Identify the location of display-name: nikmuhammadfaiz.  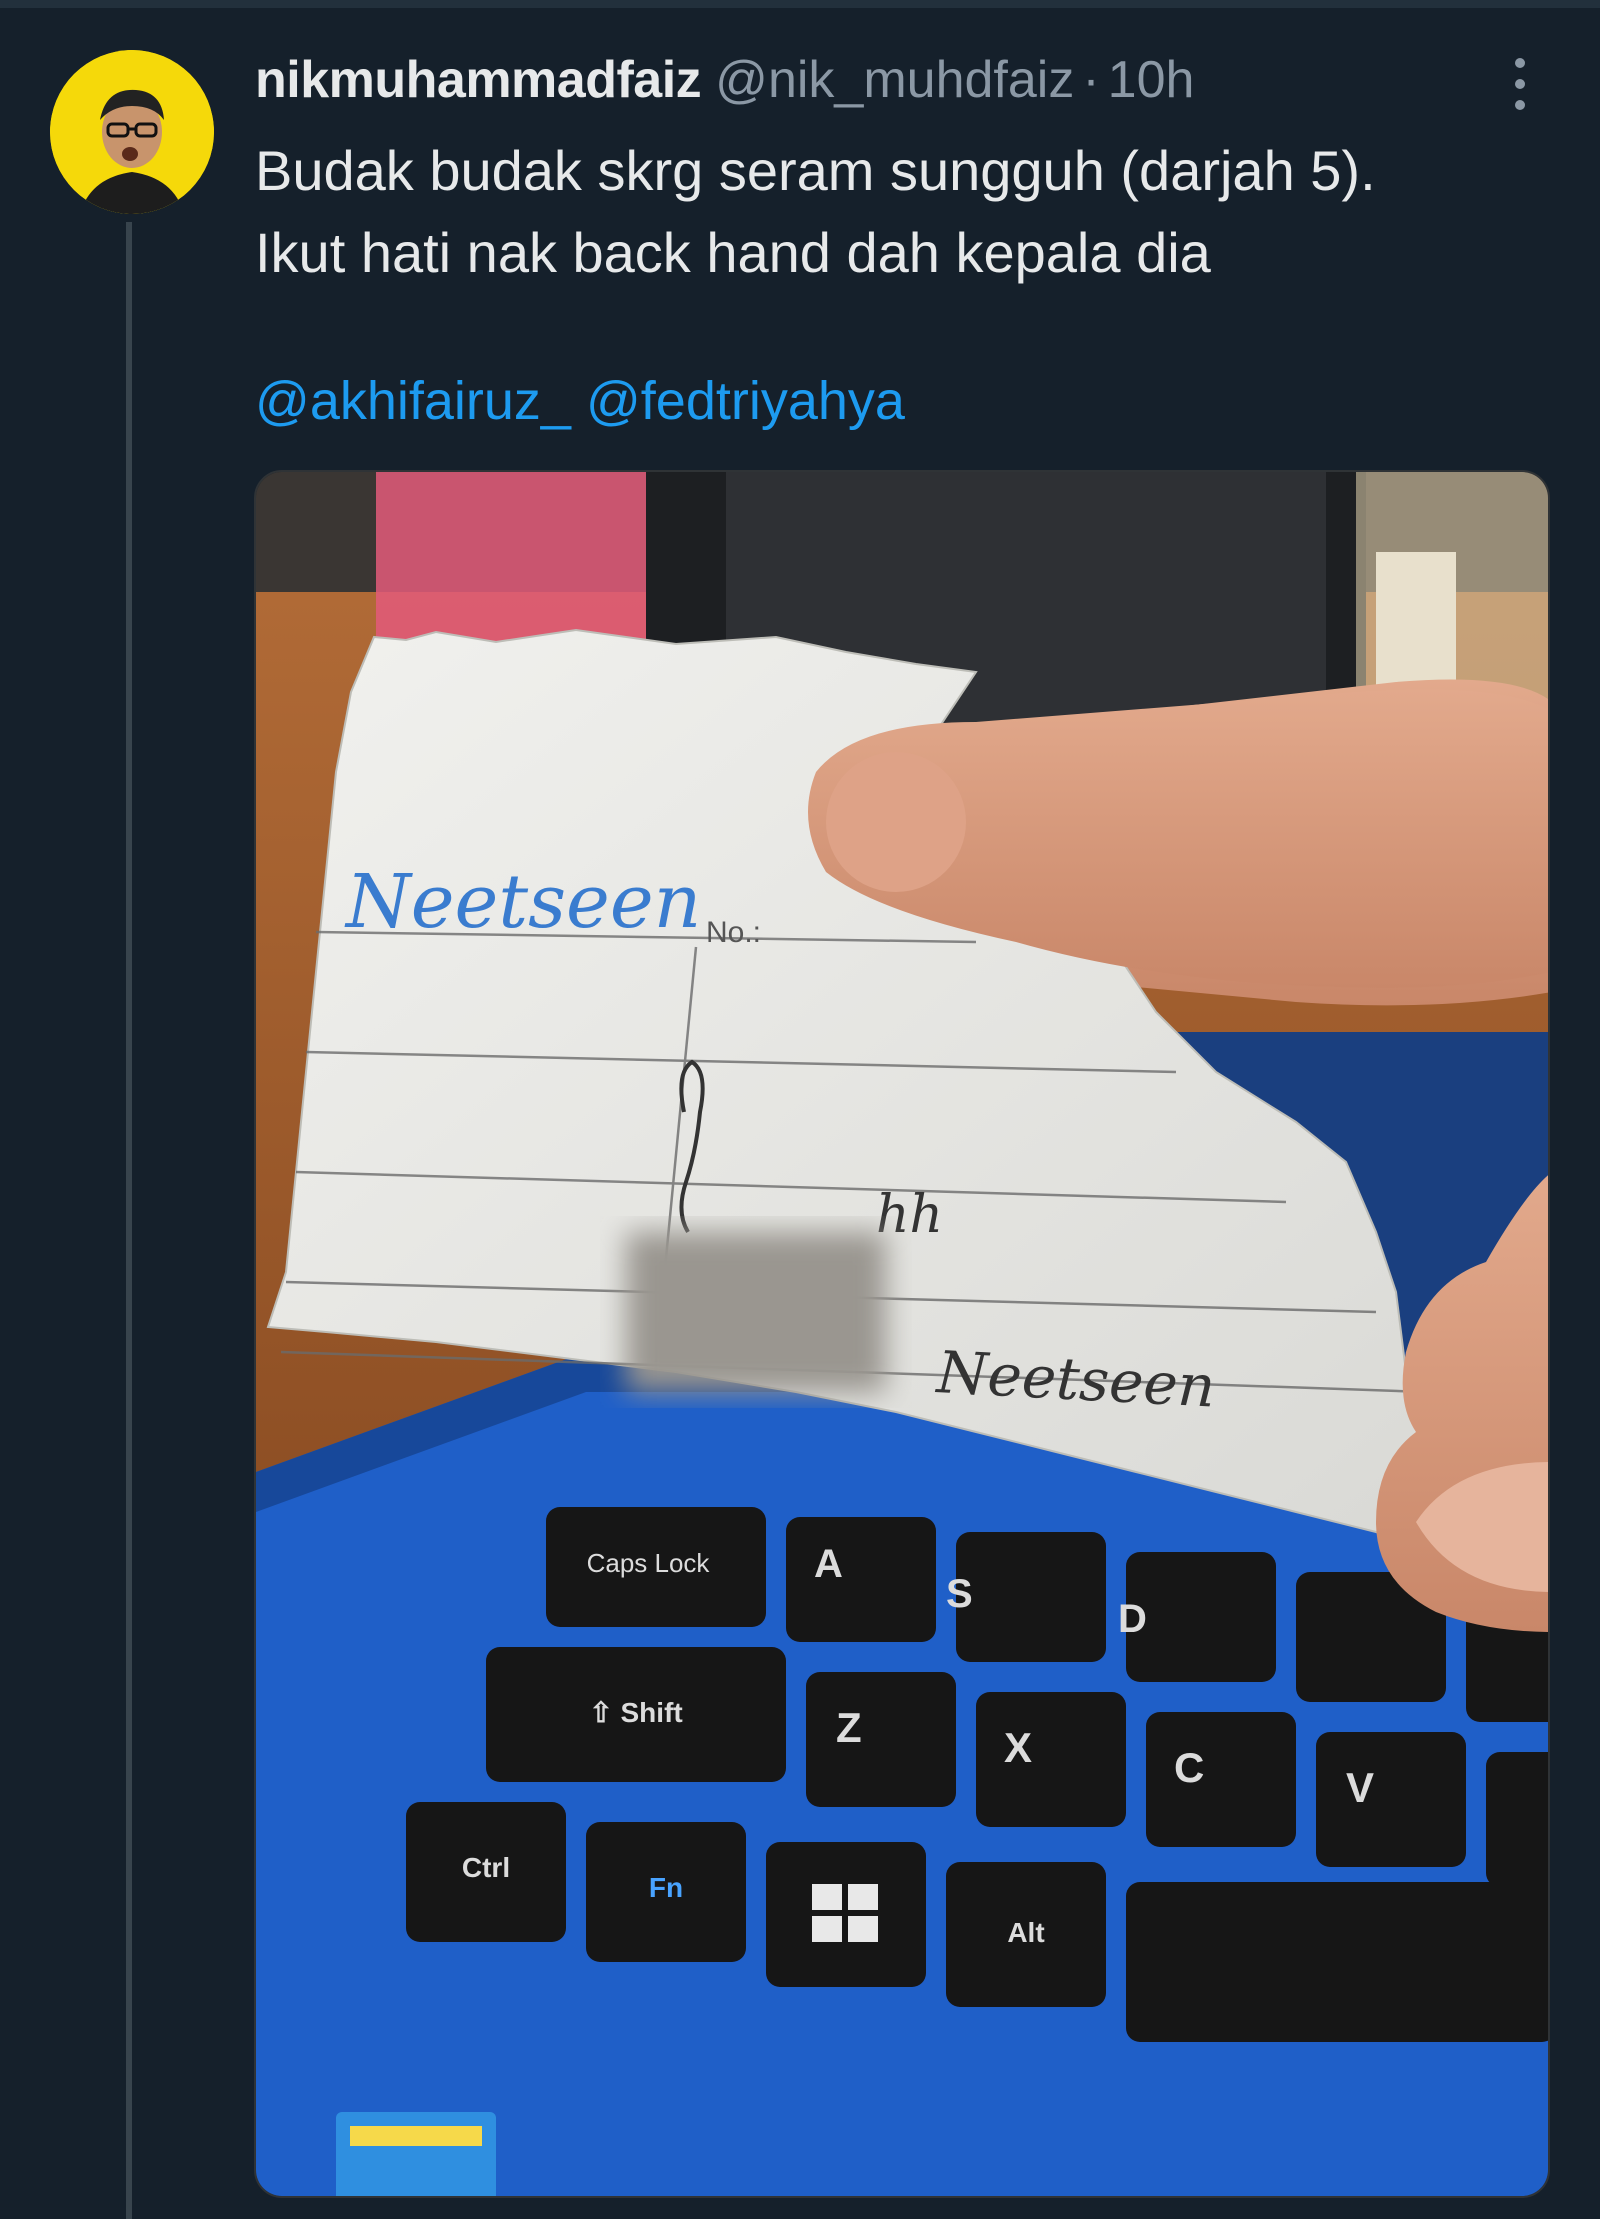
(478, 80).